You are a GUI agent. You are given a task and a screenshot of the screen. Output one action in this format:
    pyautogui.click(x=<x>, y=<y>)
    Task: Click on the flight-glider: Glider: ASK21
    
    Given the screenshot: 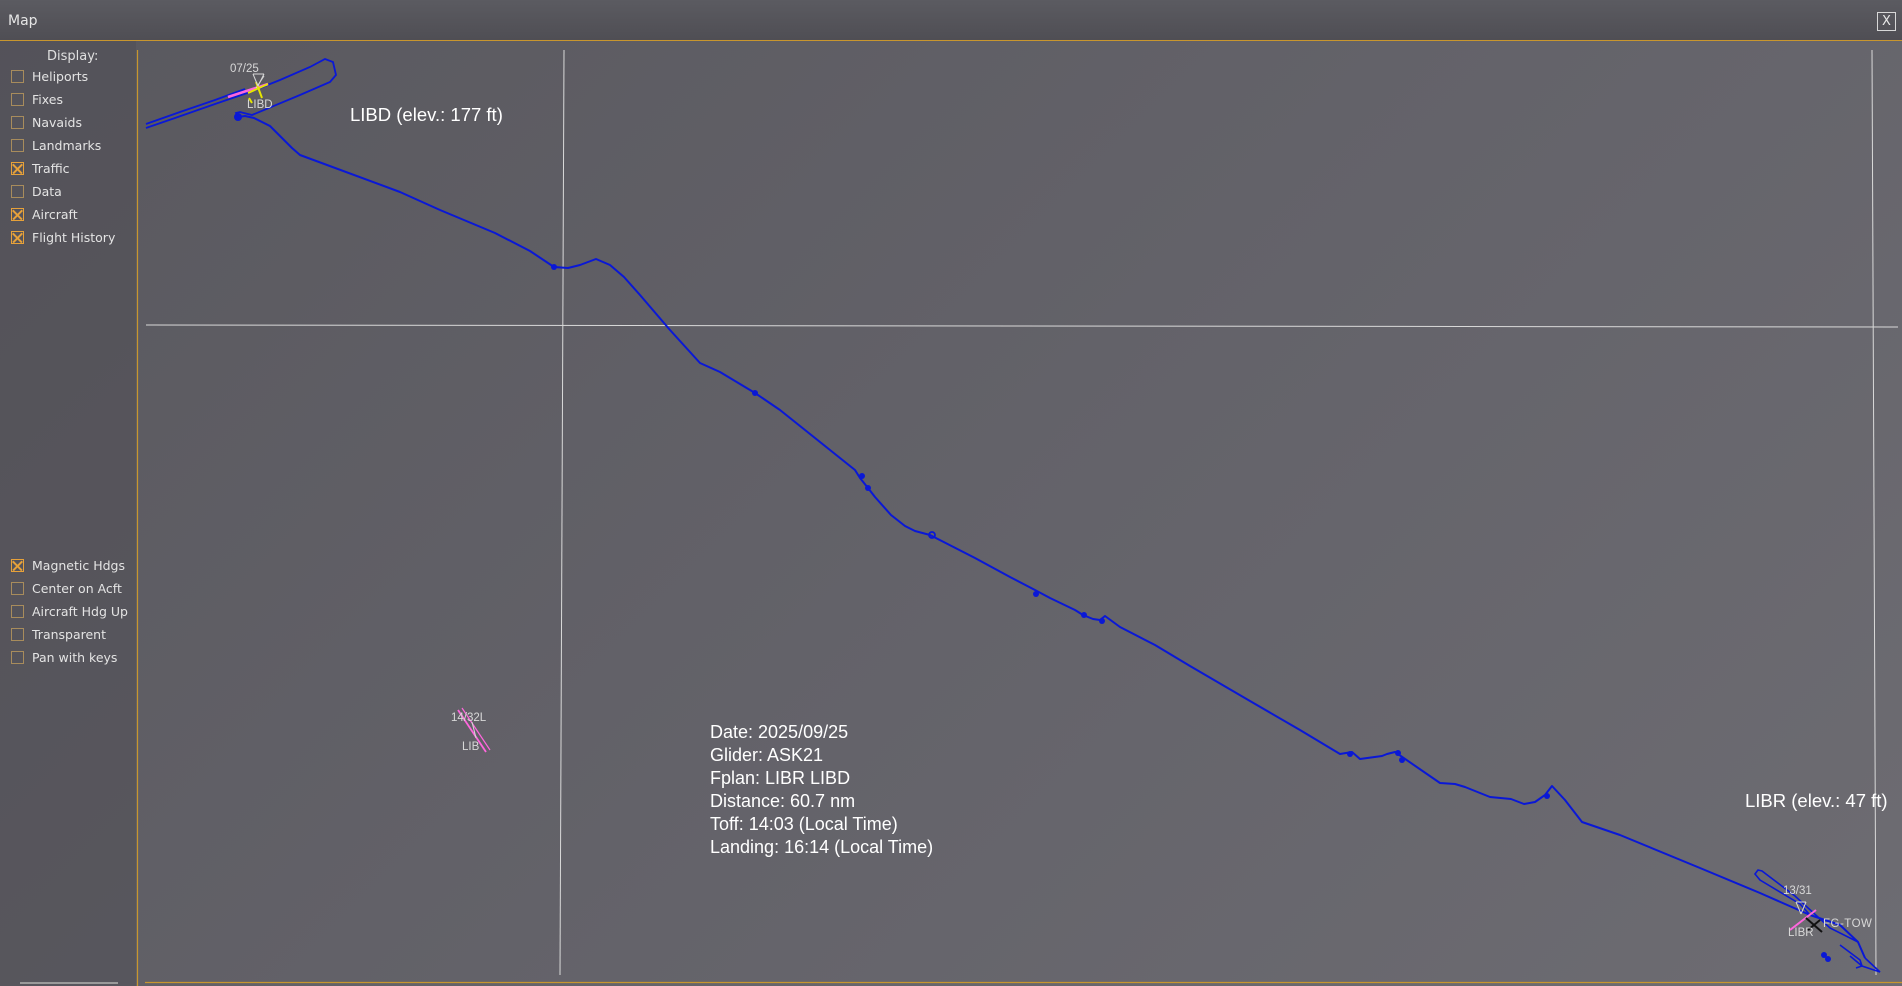 What is the action you would take?
    pyautogui.click(x=767, y=755)
    